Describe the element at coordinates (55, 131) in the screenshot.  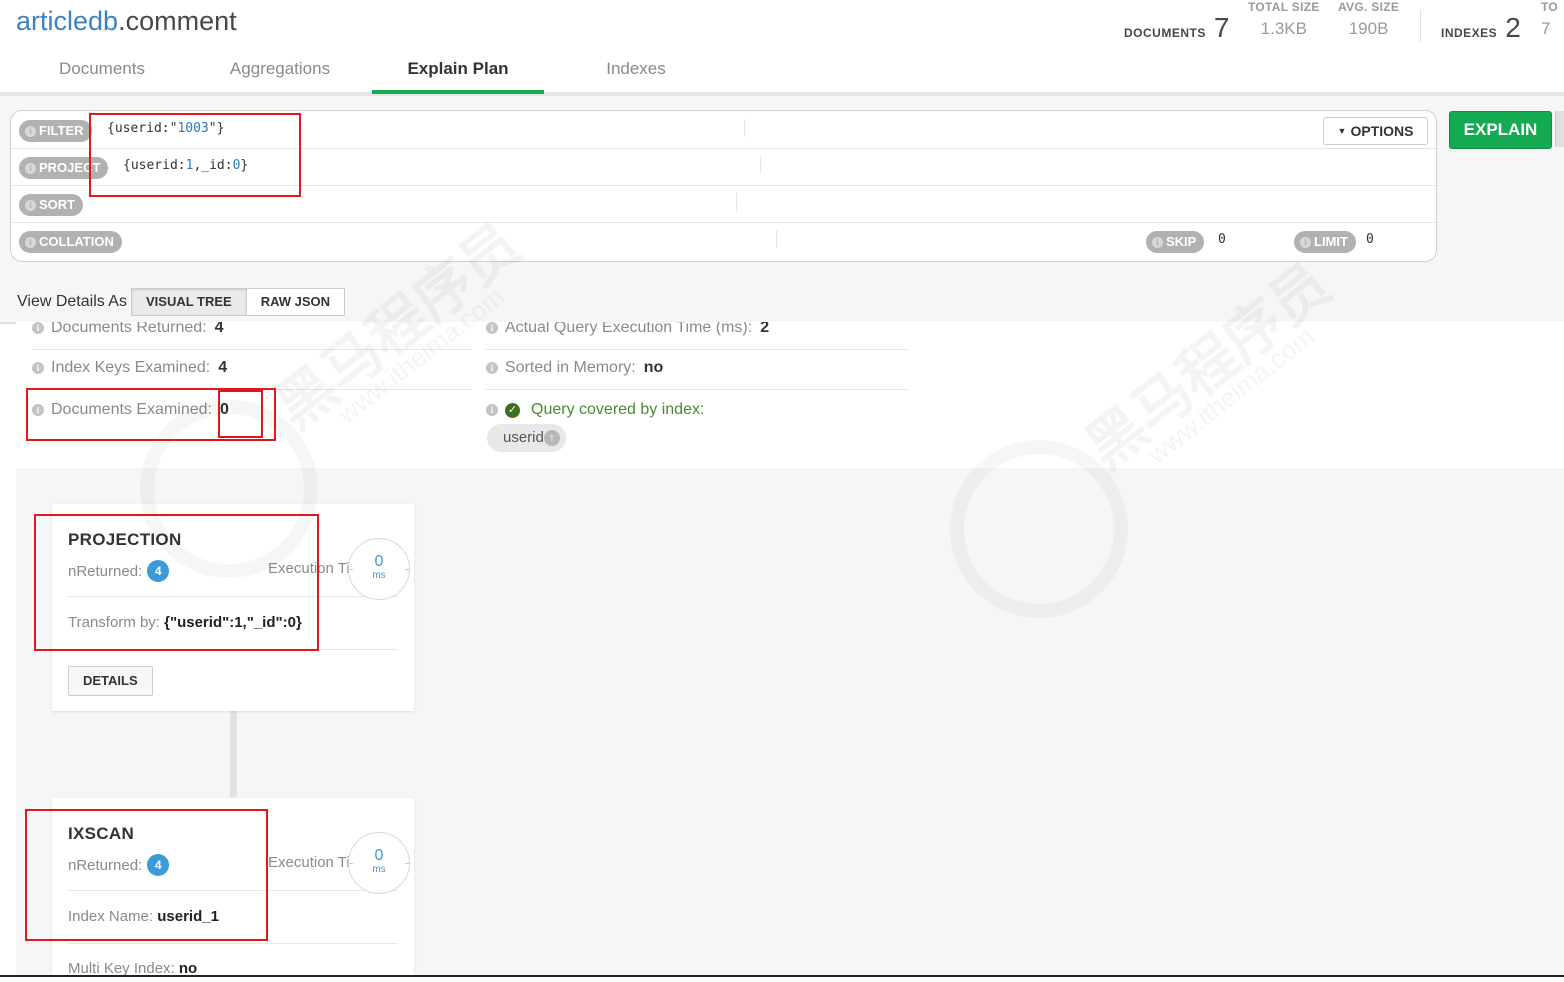
I see `filter-label: i FILTER` at that location.